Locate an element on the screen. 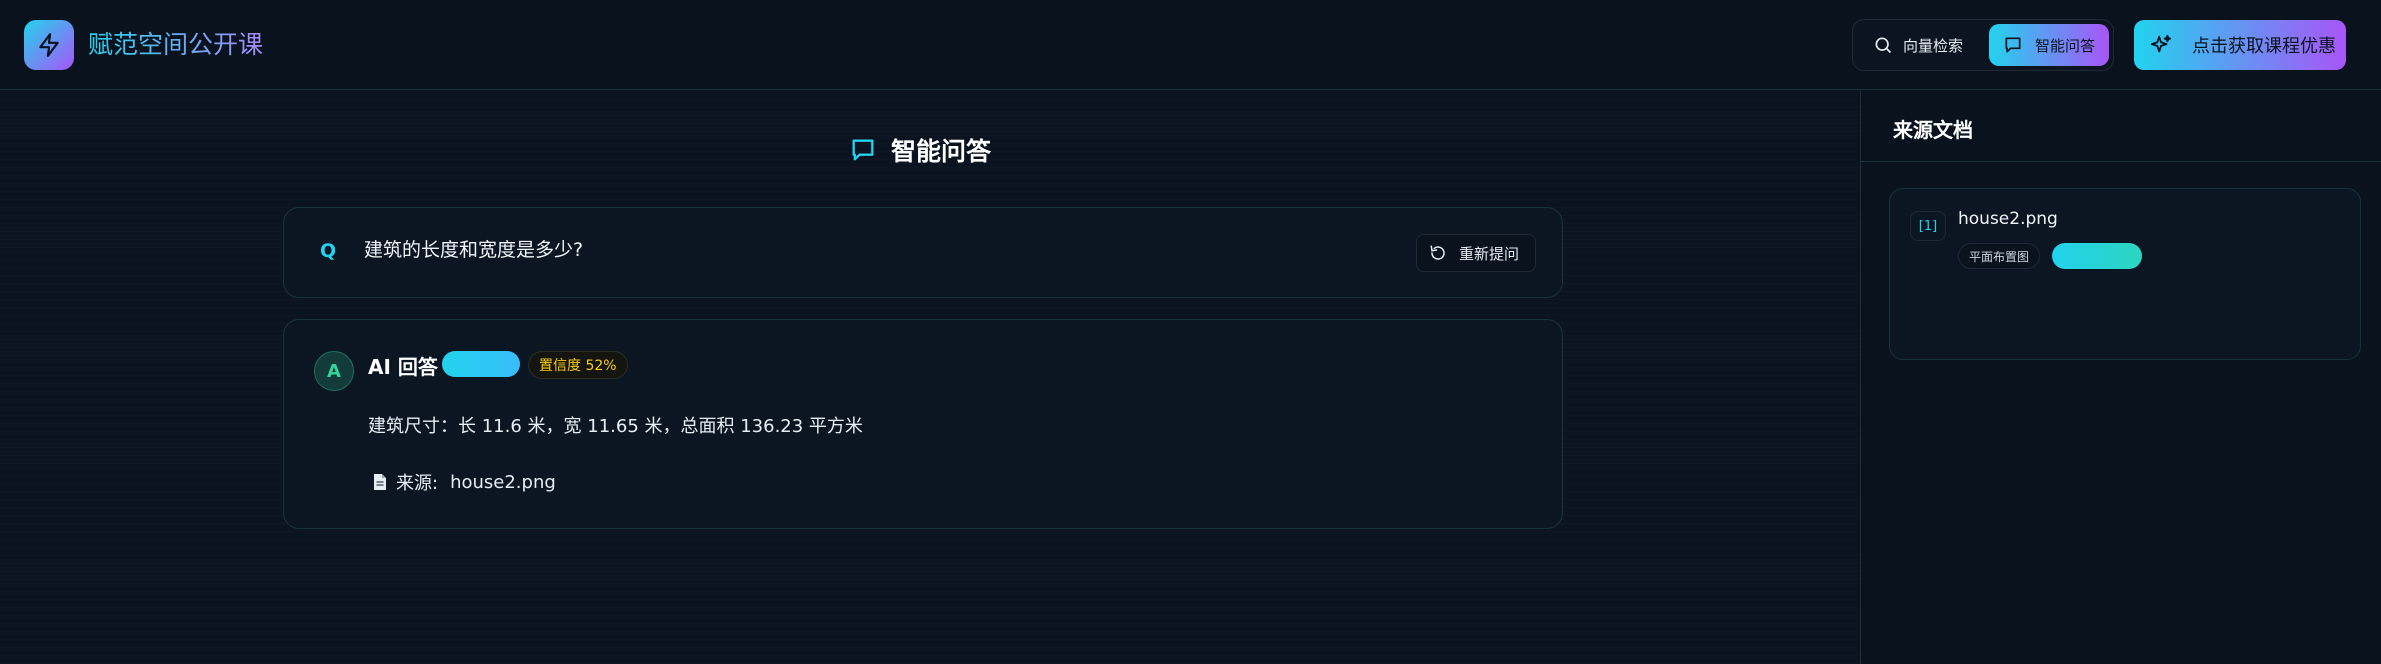 This screenshot has height=664, width=2381. answer-title: AI 回答 is located at coordinates (403, 367).